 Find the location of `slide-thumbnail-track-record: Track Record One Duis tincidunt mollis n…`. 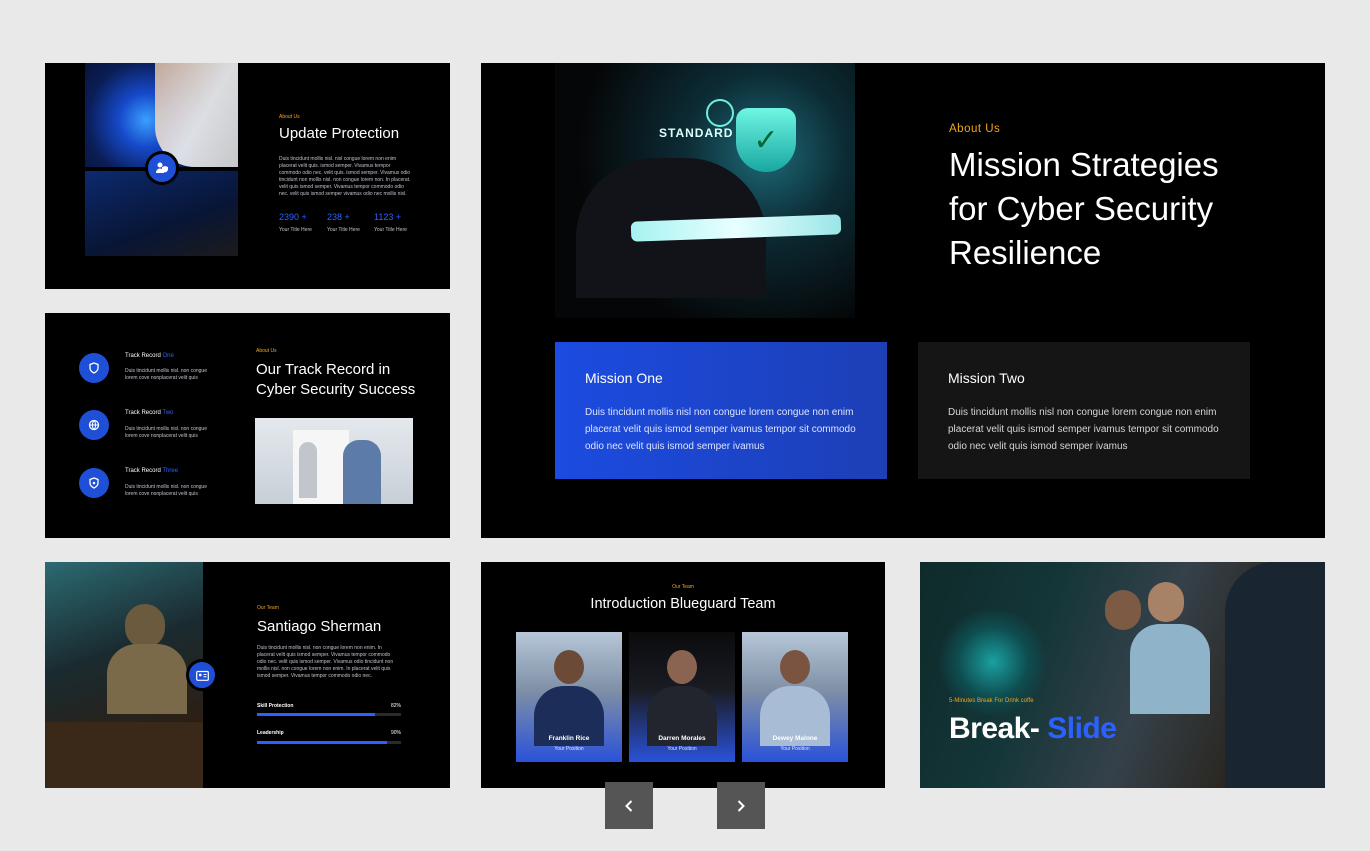

slide-thumbnail-track-record: Track Record One Duis tincidunt mollis n… is located at coordinates (247, 425).